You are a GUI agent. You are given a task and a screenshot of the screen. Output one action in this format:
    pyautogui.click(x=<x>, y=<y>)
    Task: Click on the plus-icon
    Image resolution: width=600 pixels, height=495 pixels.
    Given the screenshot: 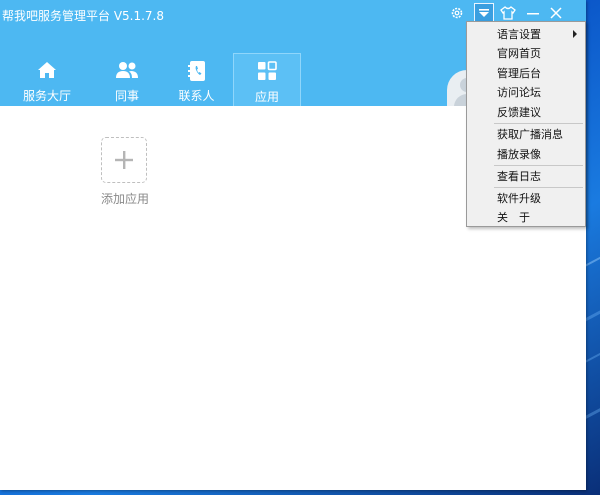 What is the action you would take?
    pyautogui.click(x=124, y=160)
    